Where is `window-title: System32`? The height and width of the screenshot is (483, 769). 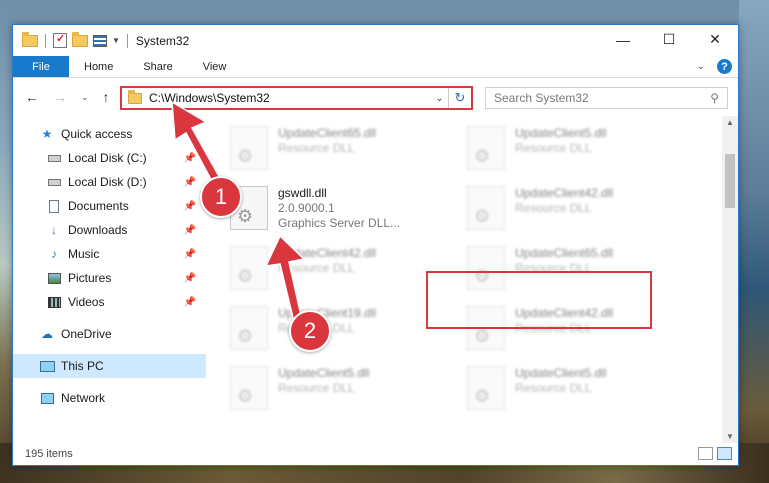 window-title: System32 is located at coordinates (162, 40).